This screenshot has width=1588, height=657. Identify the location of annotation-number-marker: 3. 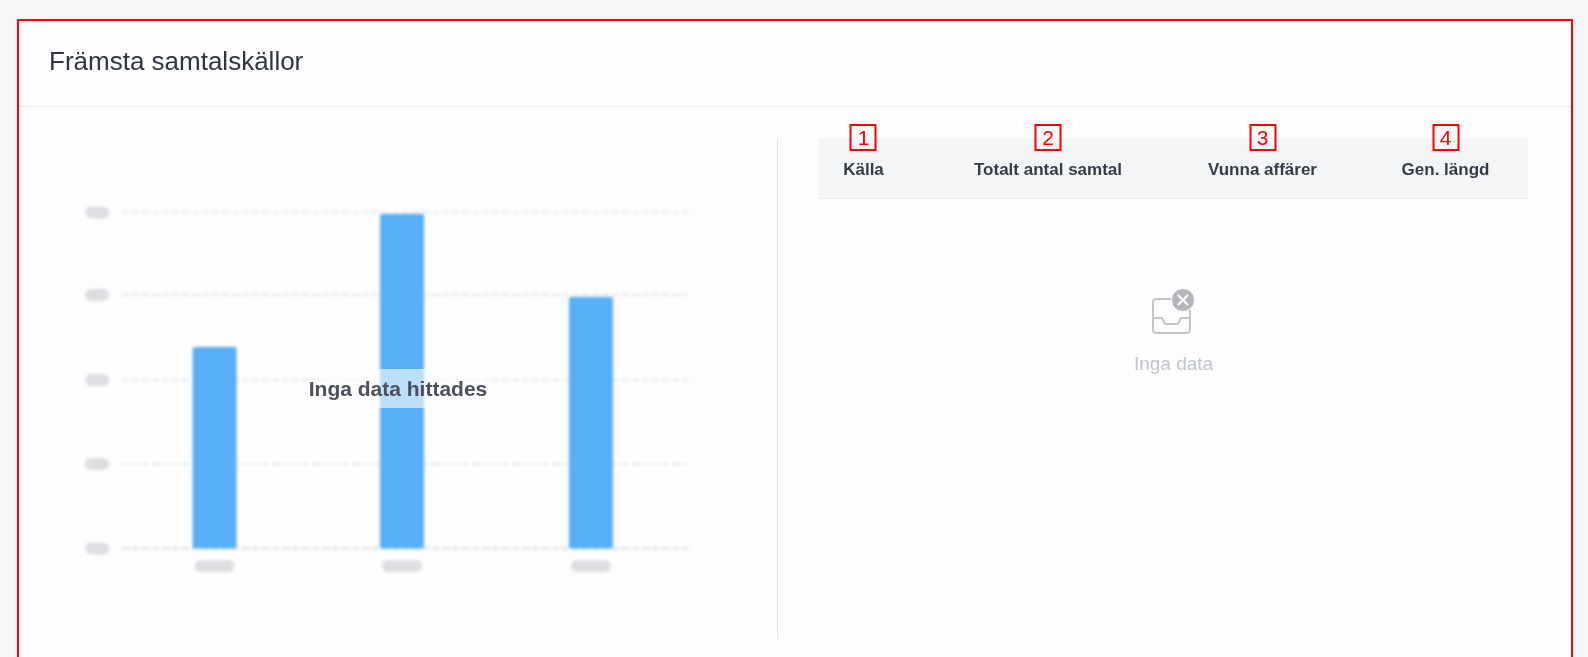
(1262, 137).